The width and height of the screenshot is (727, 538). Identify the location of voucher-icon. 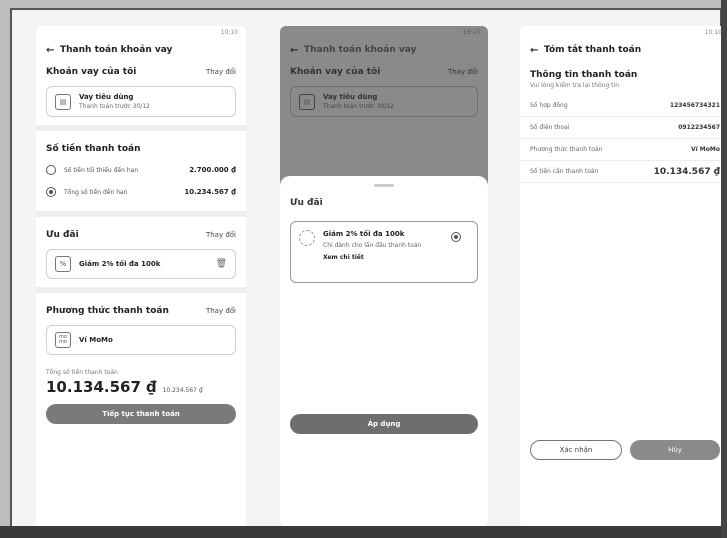
(307, 238).